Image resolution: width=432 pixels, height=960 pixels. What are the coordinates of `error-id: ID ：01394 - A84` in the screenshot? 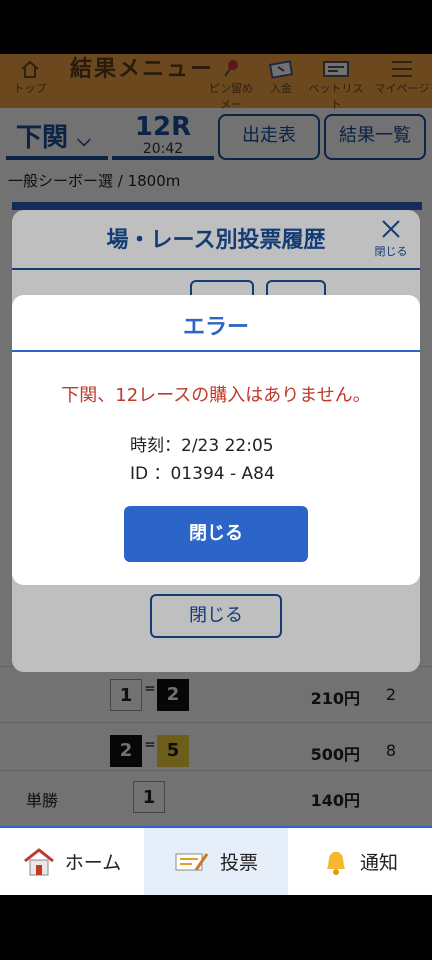 It's located at (202, 474).